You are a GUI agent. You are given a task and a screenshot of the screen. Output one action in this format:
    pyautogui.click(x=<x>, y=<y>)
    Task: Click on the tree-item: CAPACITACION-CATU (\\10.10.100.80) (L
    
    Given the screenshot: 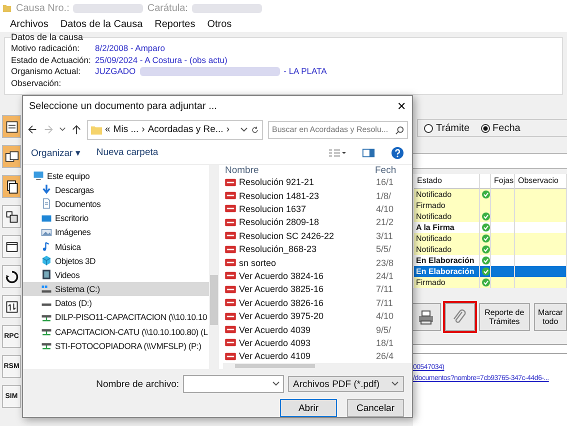 What is the action you would take?
    pyautogui.click(x=116, y=331)
    